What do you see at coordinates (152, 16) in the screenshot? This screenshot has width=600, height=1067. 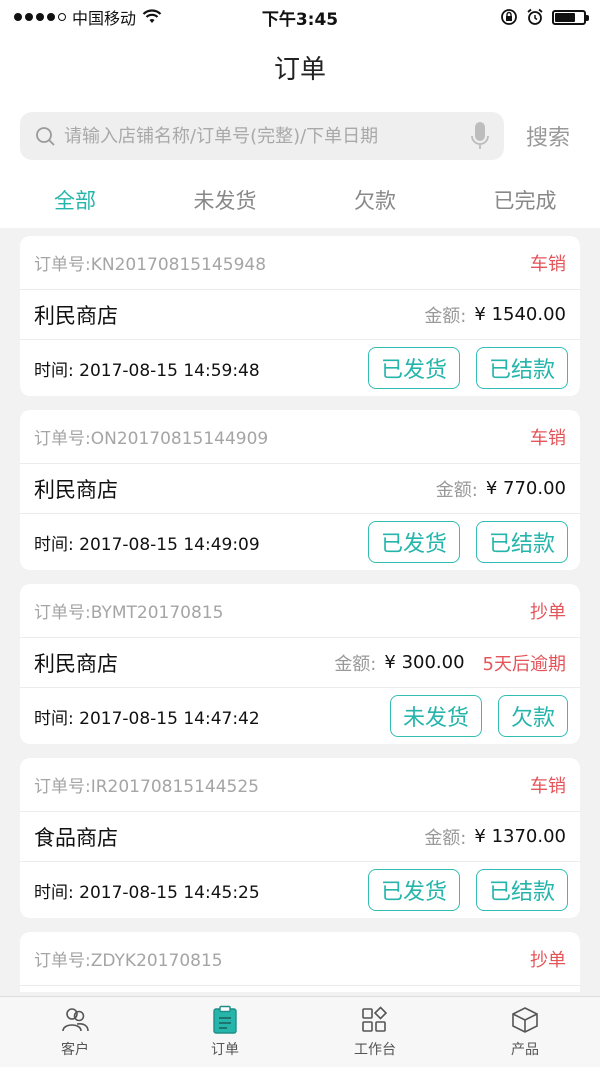 I see `wifi-icon` at bounding box center [152, 16].